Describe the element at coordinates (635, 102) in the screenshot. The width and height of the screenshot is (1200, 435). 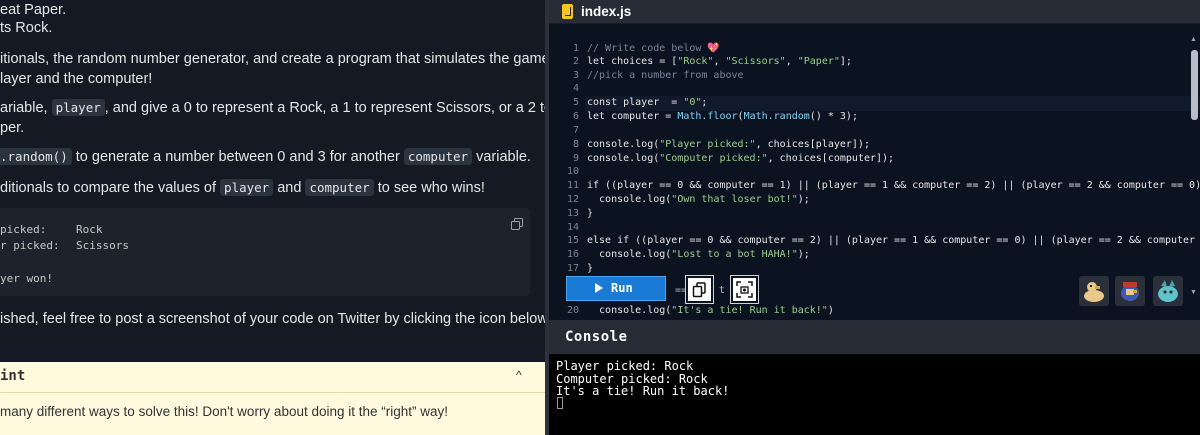
I see `code-token: const player =` at that location.